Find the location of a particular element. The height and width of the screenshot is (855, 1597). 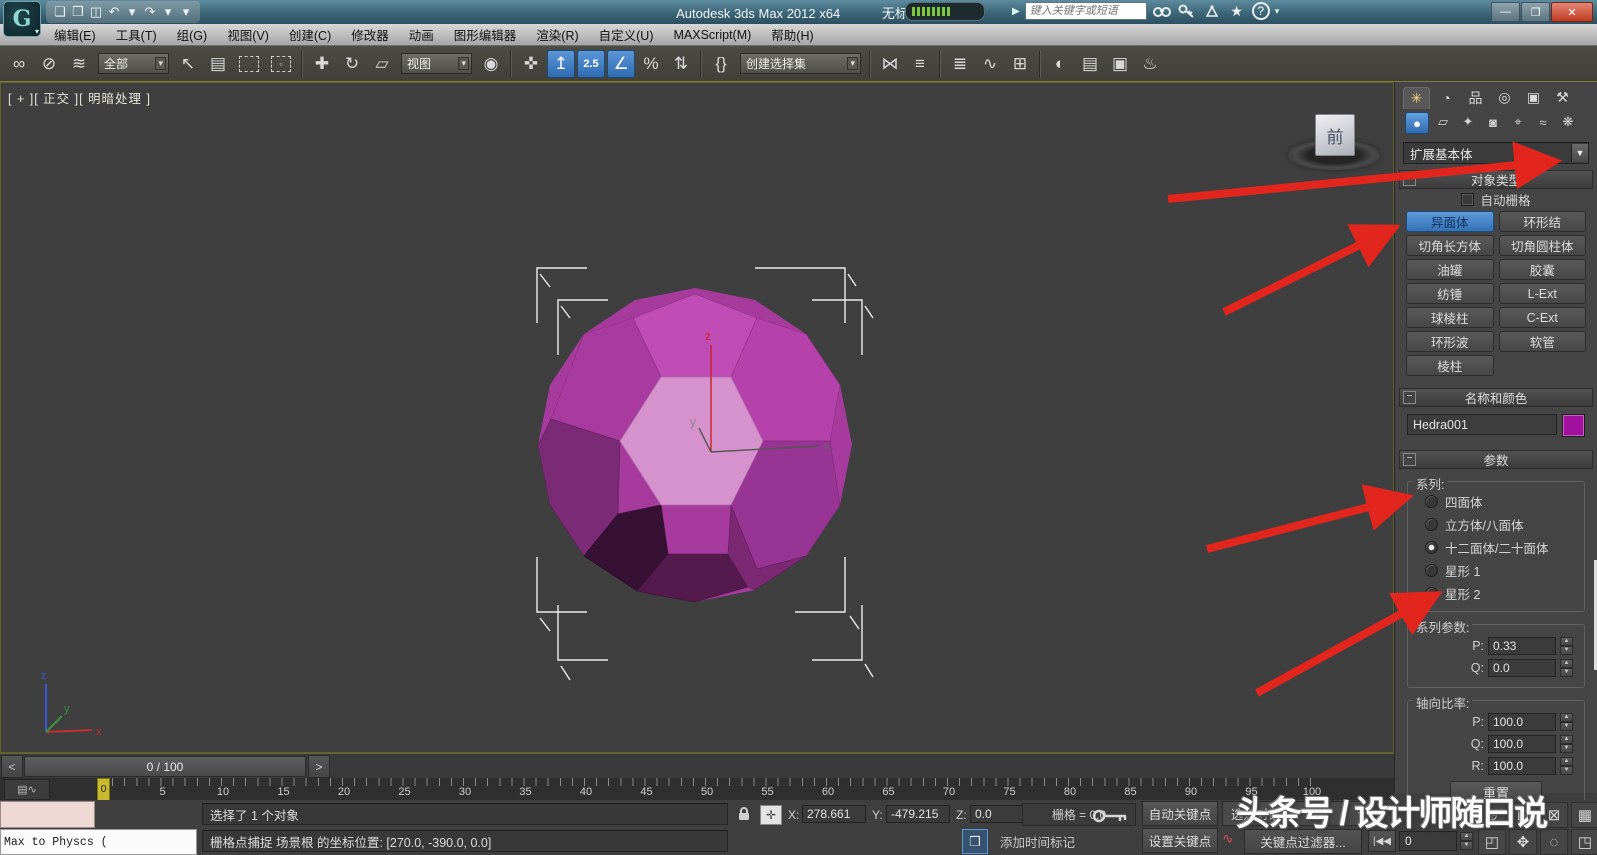

axis-r-field: 100.0 is located at coordinates (1522, 766).